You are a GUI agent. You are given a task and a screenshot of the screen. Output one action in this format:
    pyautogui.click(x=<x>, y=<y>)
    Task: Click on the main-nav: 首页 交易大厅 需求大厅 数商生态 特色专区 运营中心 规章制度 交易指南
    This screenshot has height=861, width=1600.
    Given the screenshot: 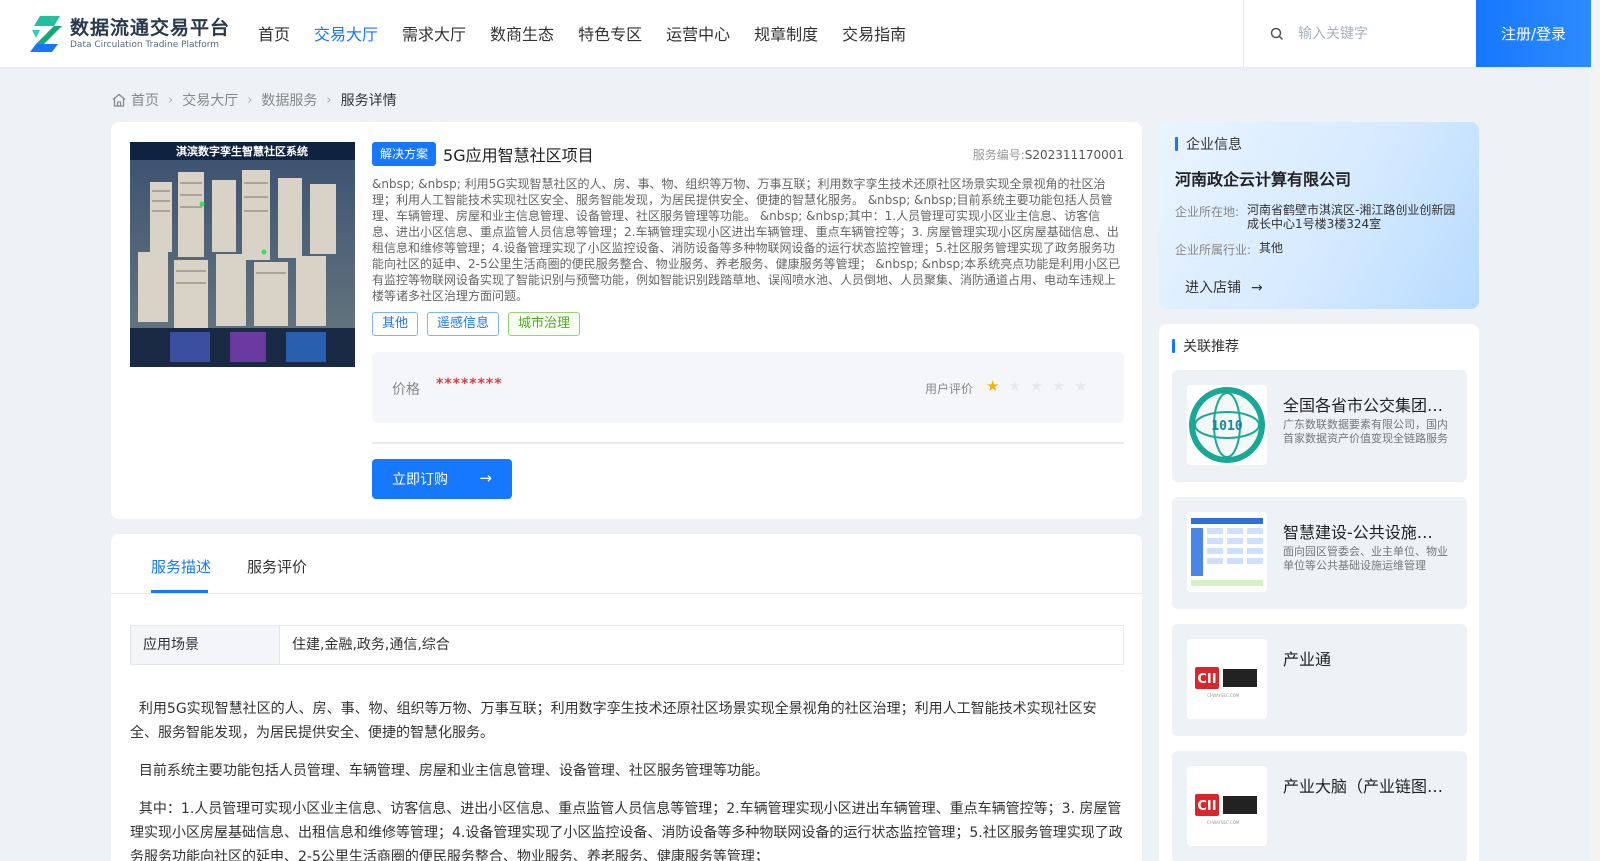 What is the action you would take?
    pyautogui.click(x=582, y=33)
    